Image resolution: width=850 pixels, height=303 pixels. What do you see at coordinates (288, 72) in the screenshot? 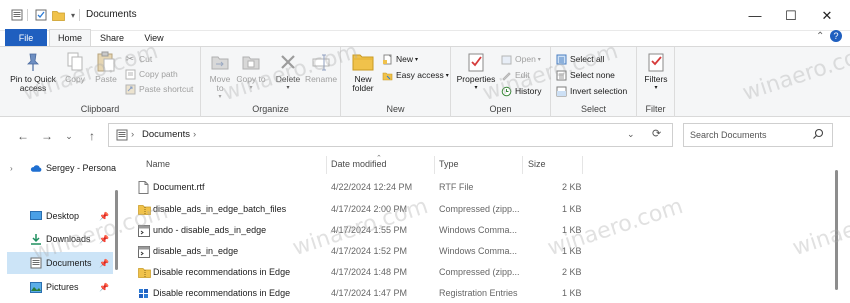
I see `delete-button: Delete ▾` at bounding box center [288, 72].